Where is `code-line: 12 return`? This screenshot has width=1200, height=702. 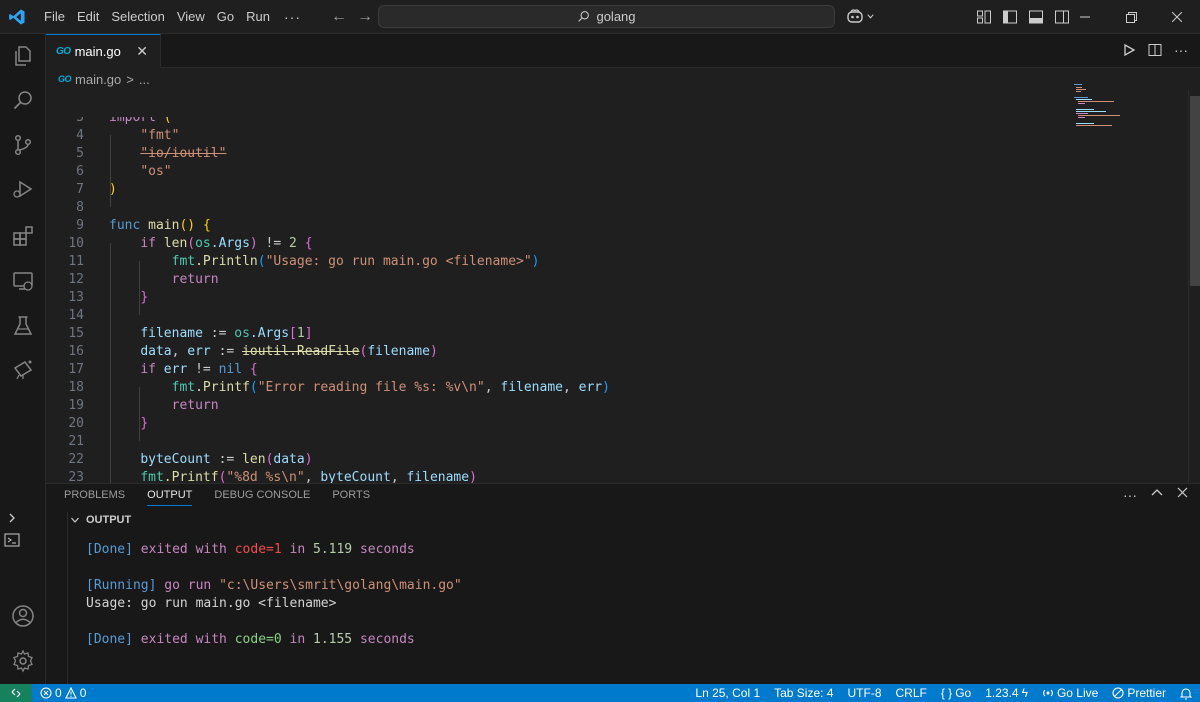
code-line: 12 return is located at coordinates (571, 280).